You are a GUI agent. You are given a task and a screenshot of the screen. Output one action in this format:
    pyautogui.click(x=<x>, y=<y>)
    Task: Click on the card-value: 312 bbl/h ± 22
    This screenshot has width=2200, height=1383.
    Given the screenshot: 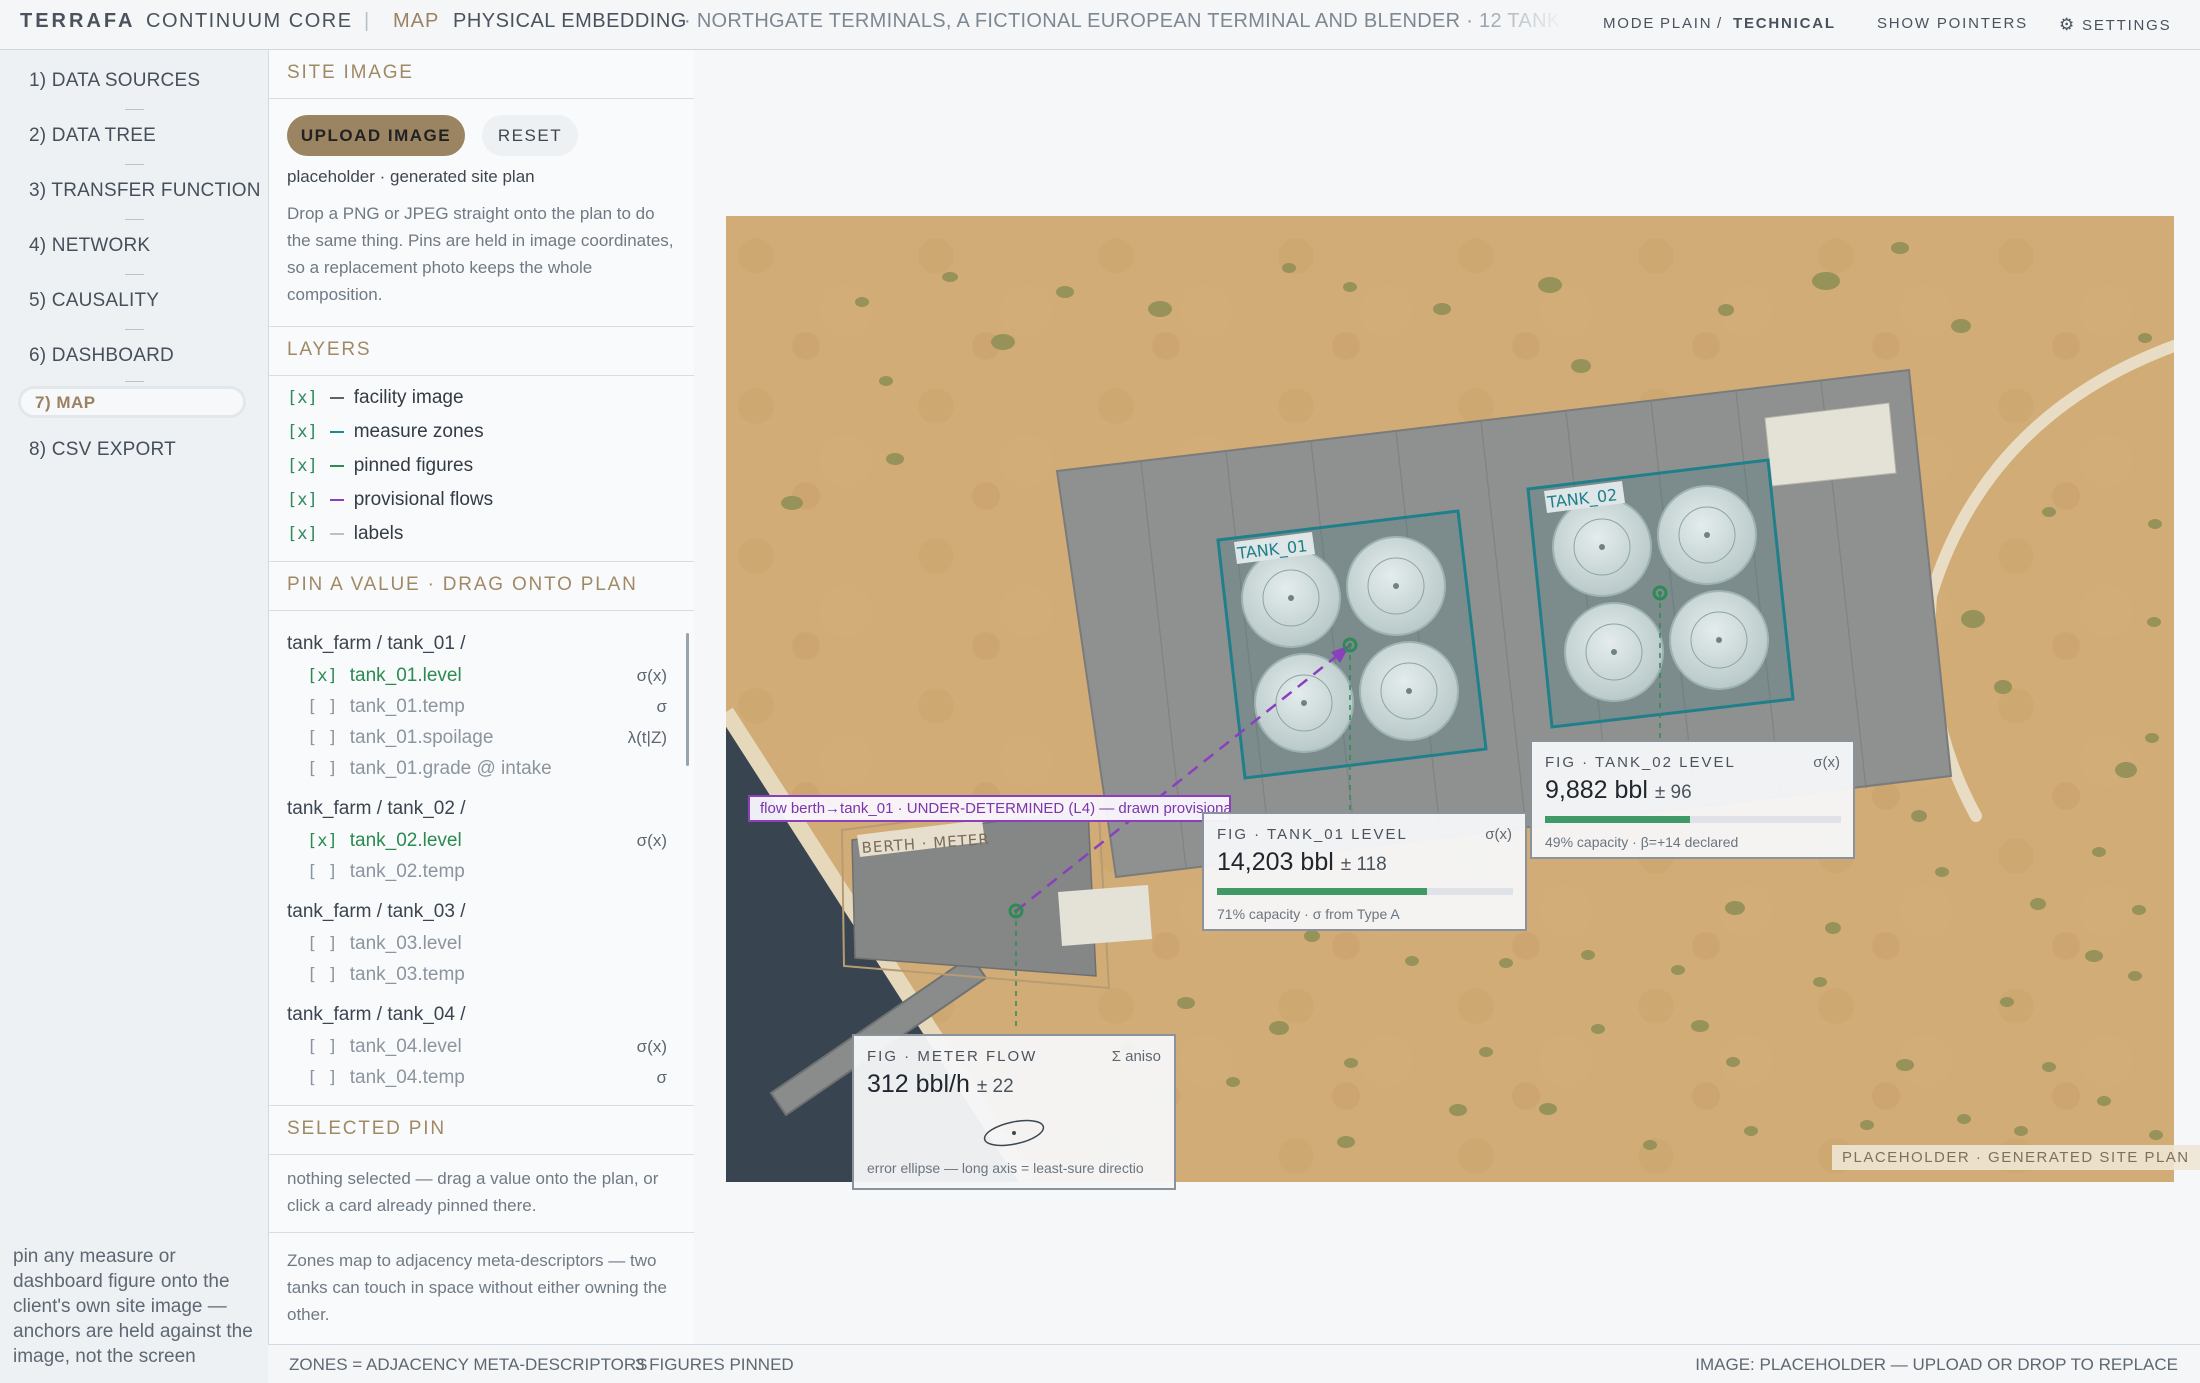 What is the action you would take?
    pyautogui.click(x=940, y=1084)
    